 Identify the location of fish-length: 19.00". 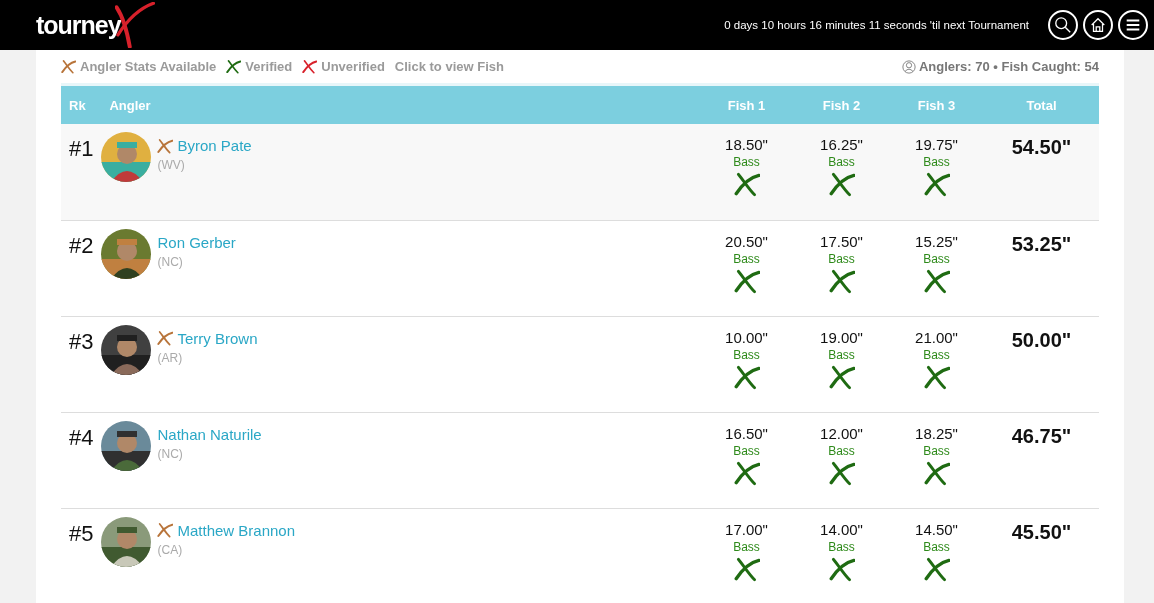
(841, 337).